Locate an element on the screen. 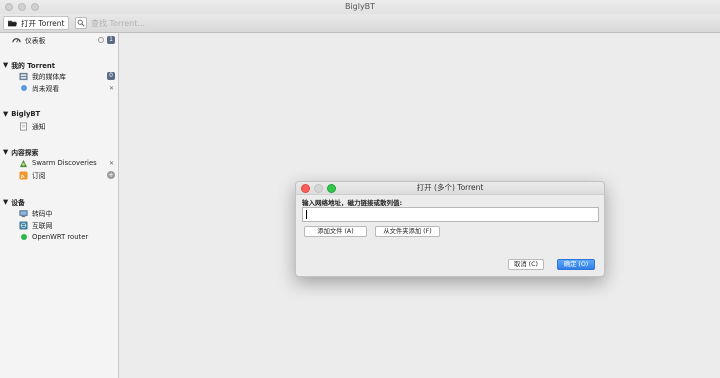 The height and width of the screenshot is (378, 720). minimize-window-button is located at coordinates (22, 7).